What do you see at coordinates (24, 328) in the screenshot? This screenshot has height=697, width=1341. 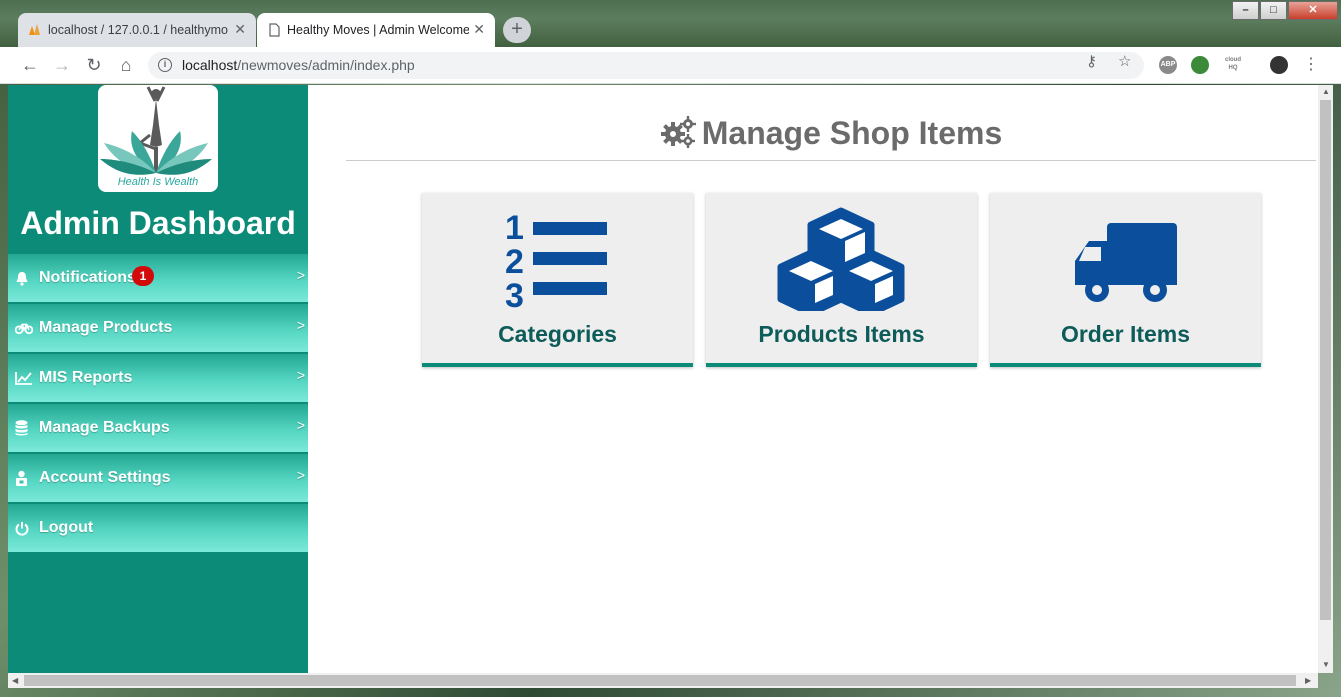 I see `bicycle-icon` at bounding box center [24, 328].